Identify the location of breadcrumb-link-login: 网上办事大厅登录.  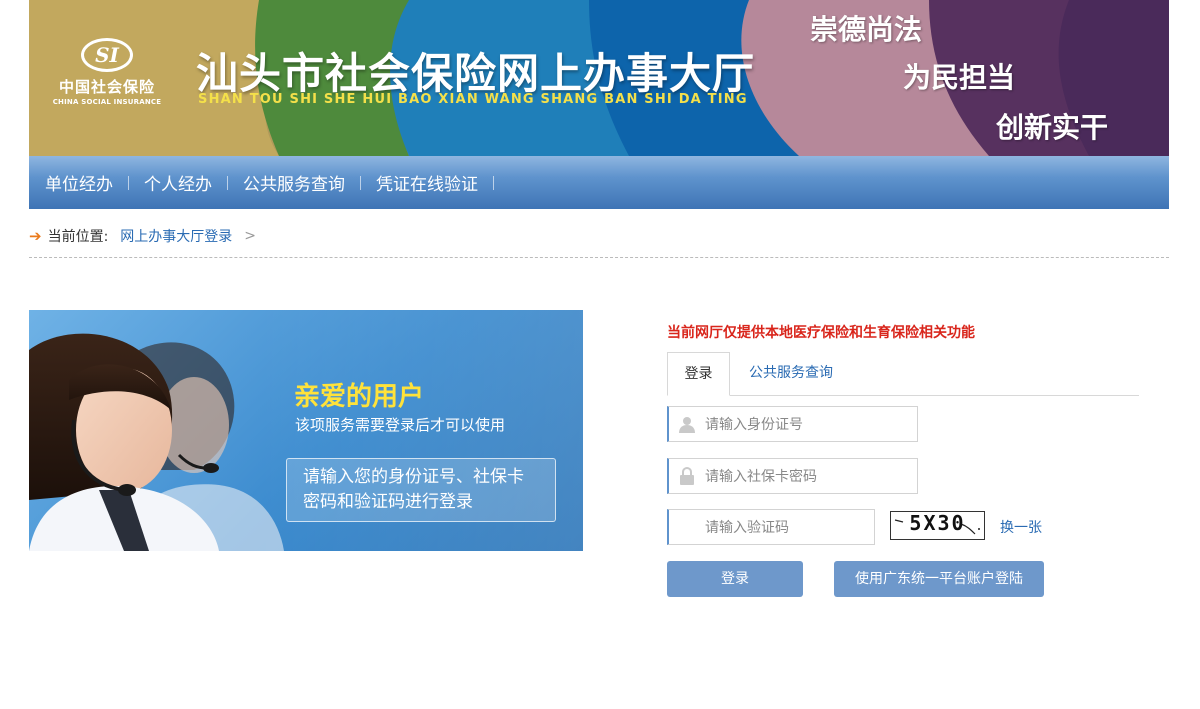
(176, 236).